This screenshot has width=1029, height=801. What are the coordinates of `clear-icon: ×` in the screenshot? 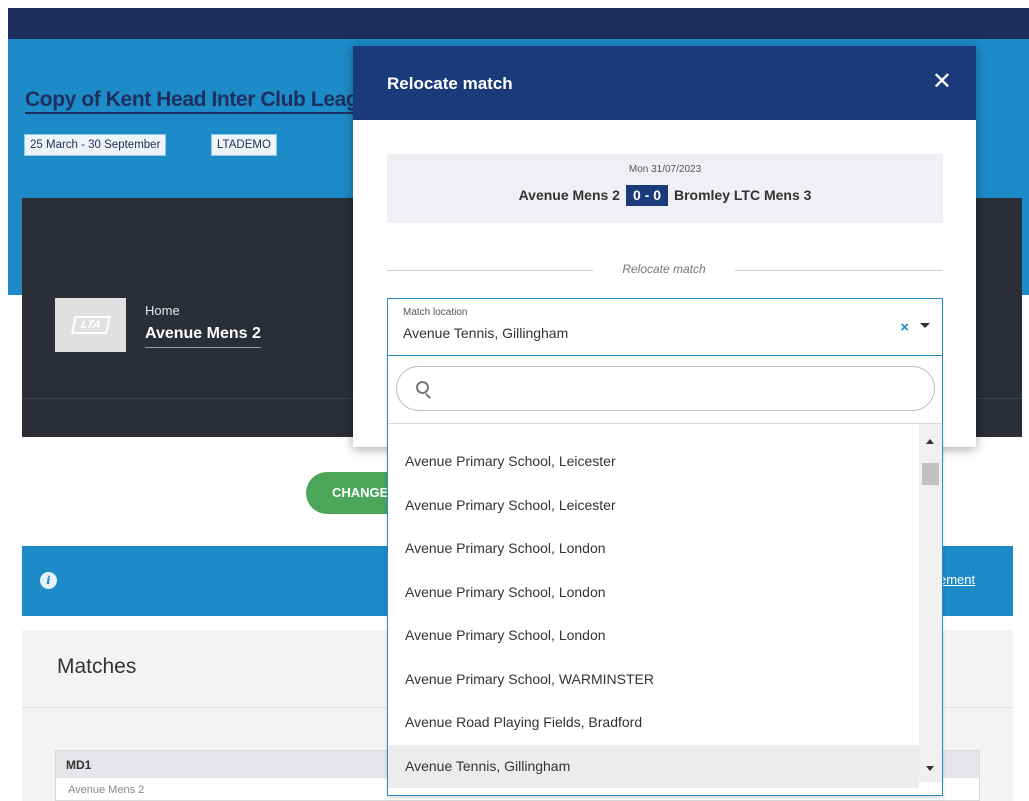 It's located at (904, 327).